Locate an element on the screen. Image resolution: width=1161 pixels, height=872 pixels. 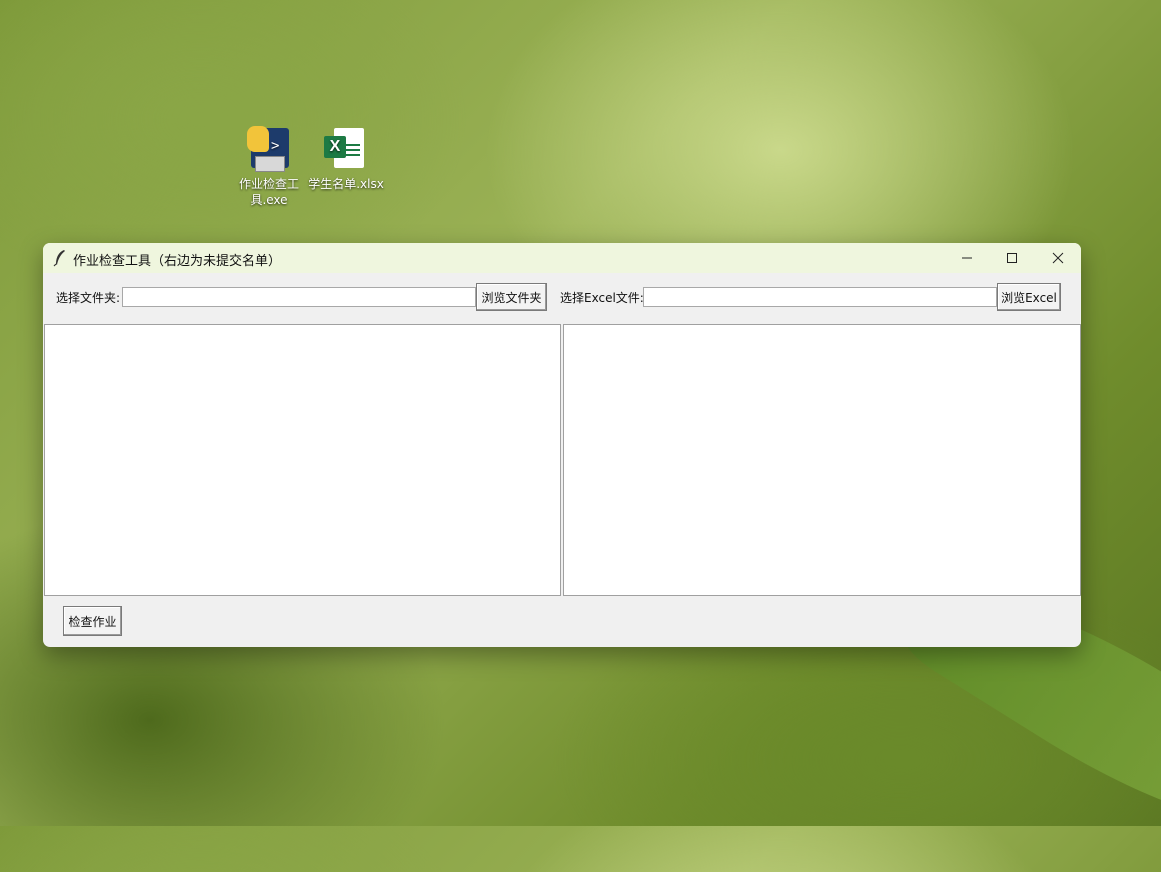
desktop-icon-label: 作业检查工 is located at coordinates (268, 184).